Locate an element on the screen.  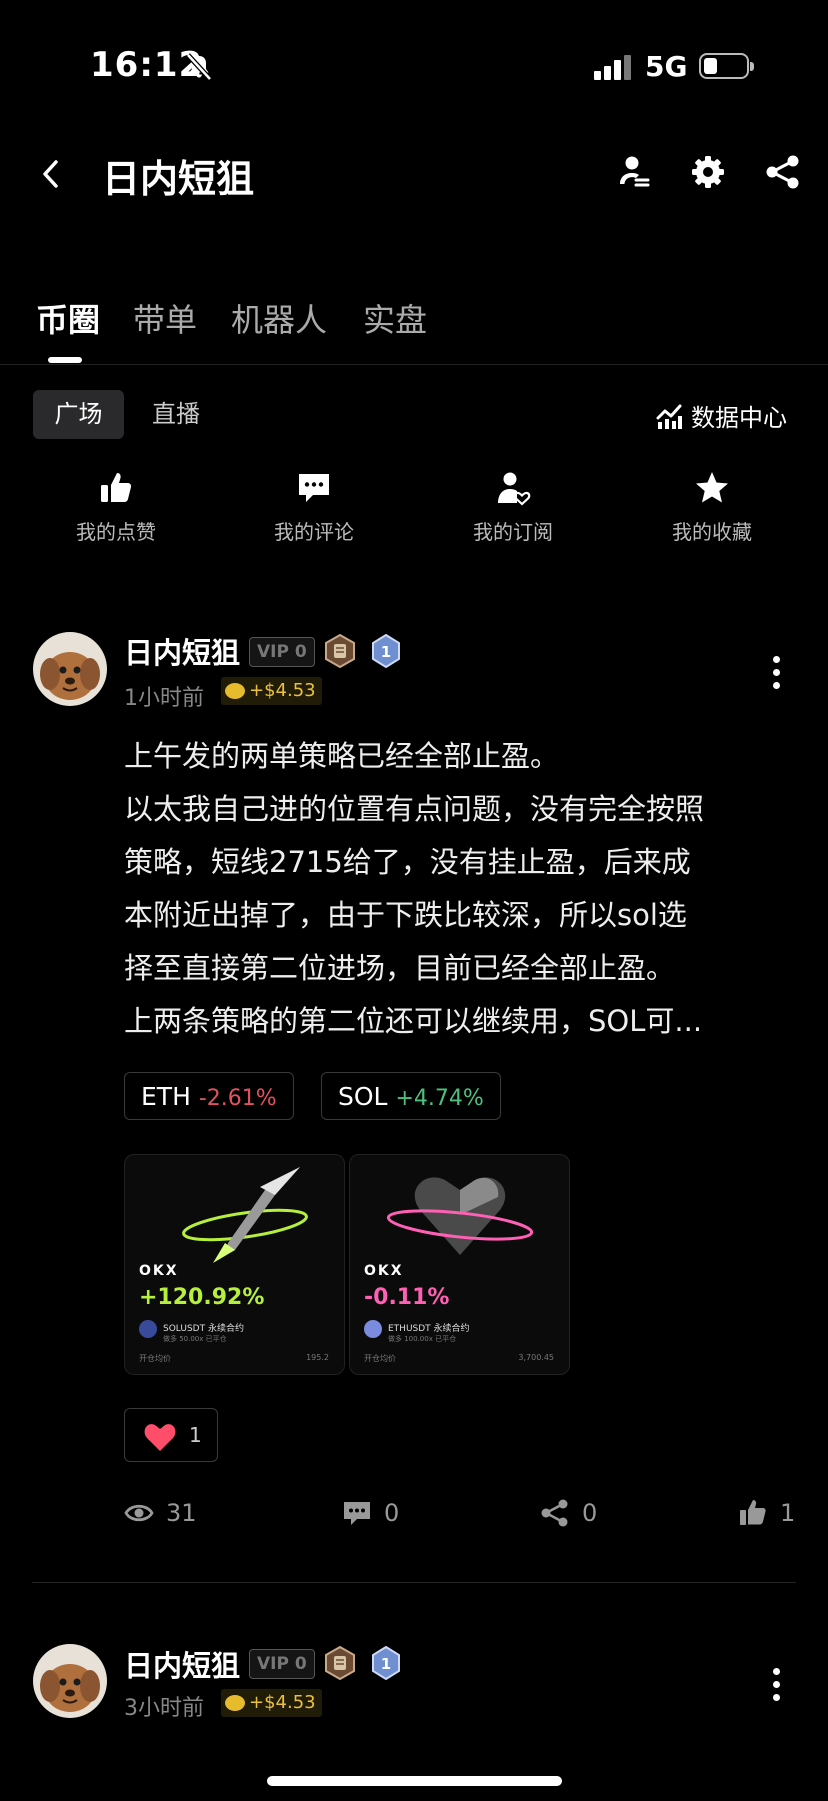
card-pair: SOLUSDT 永续合约 做多 50.00x 已平仓 is located at coordinates (203, 1332).